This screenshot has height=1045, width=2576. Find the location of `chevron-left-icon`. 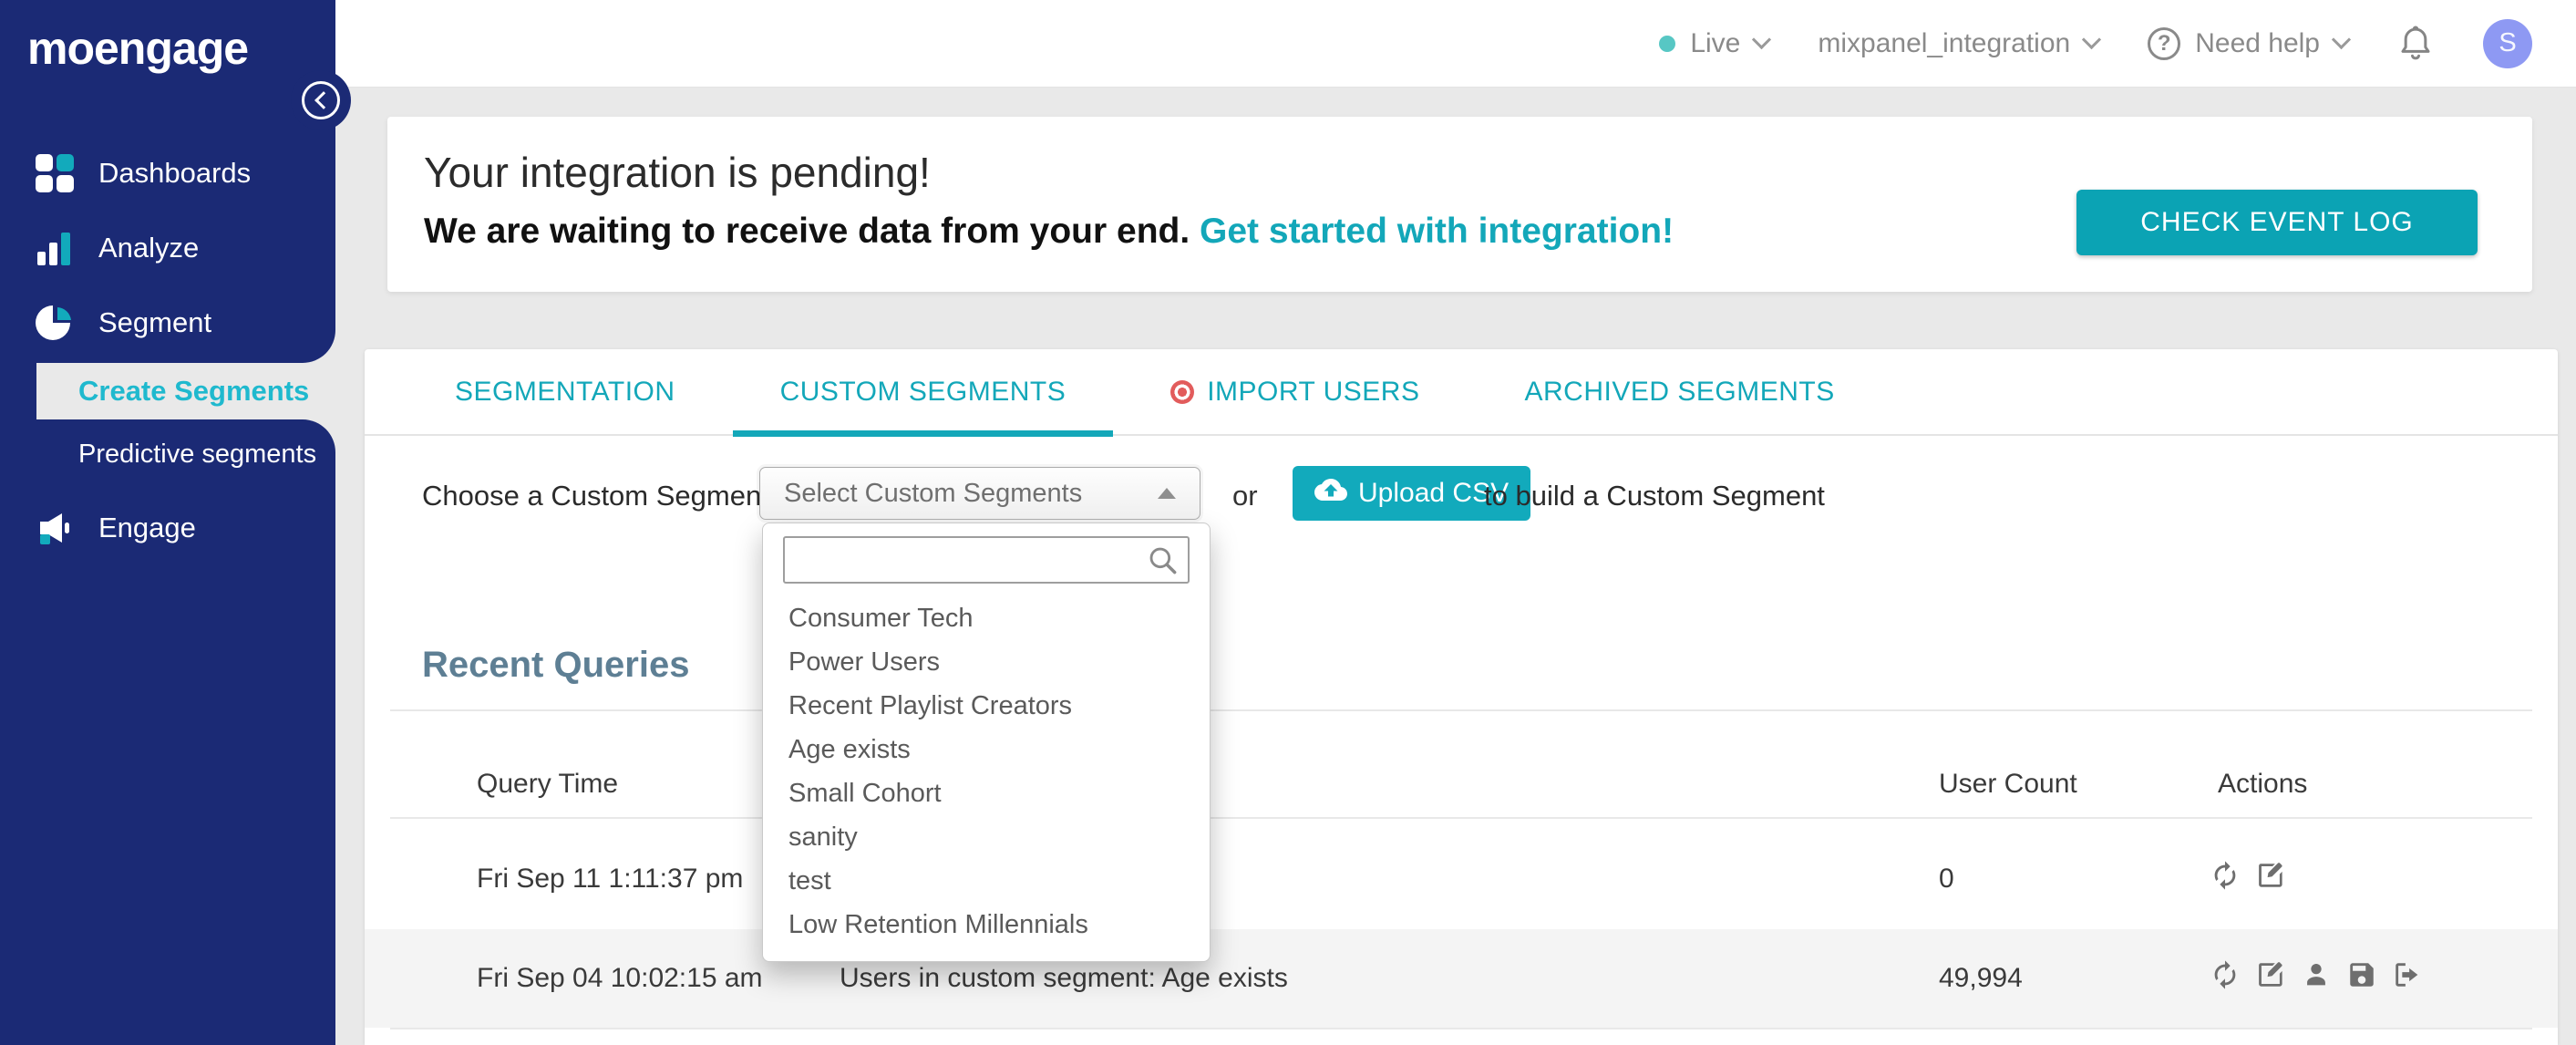

chevron-left-icon is located at coordinates (323, 100).